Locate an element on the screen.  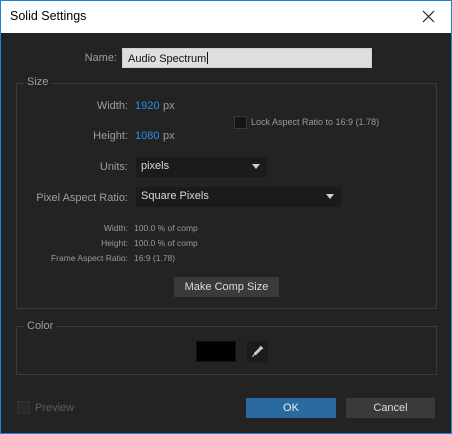
frame-aspect-ratio-label: Frame Aspect Ratio: is located at coordinates (89, 258).